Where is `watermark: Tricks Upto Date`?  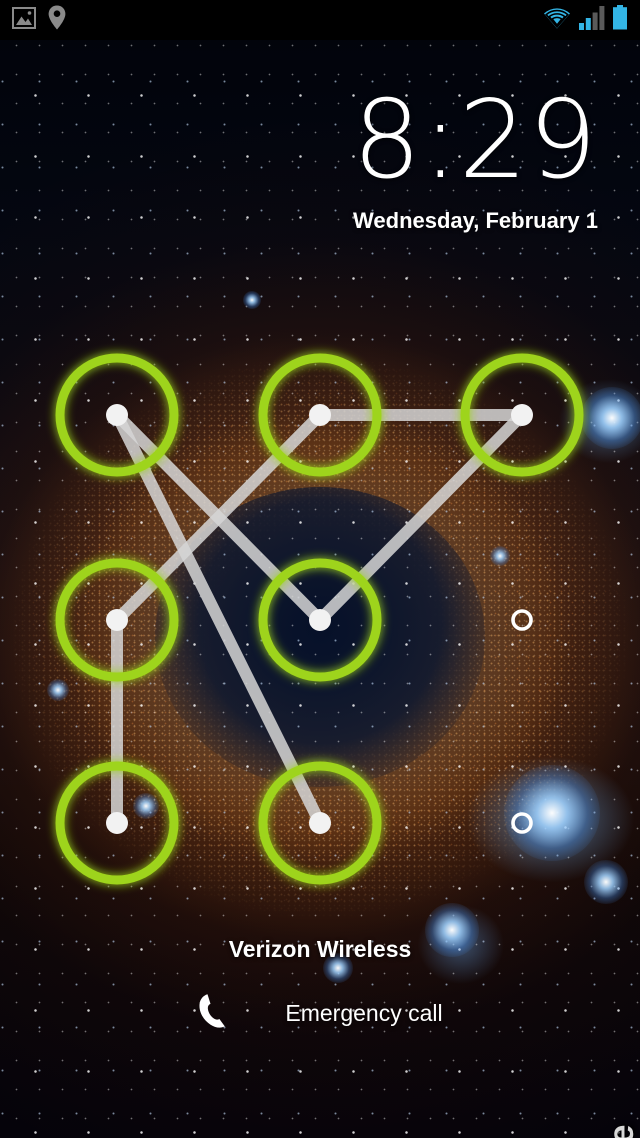 watermark: Tricks Upto Date is located at coordinates (621, 1131).